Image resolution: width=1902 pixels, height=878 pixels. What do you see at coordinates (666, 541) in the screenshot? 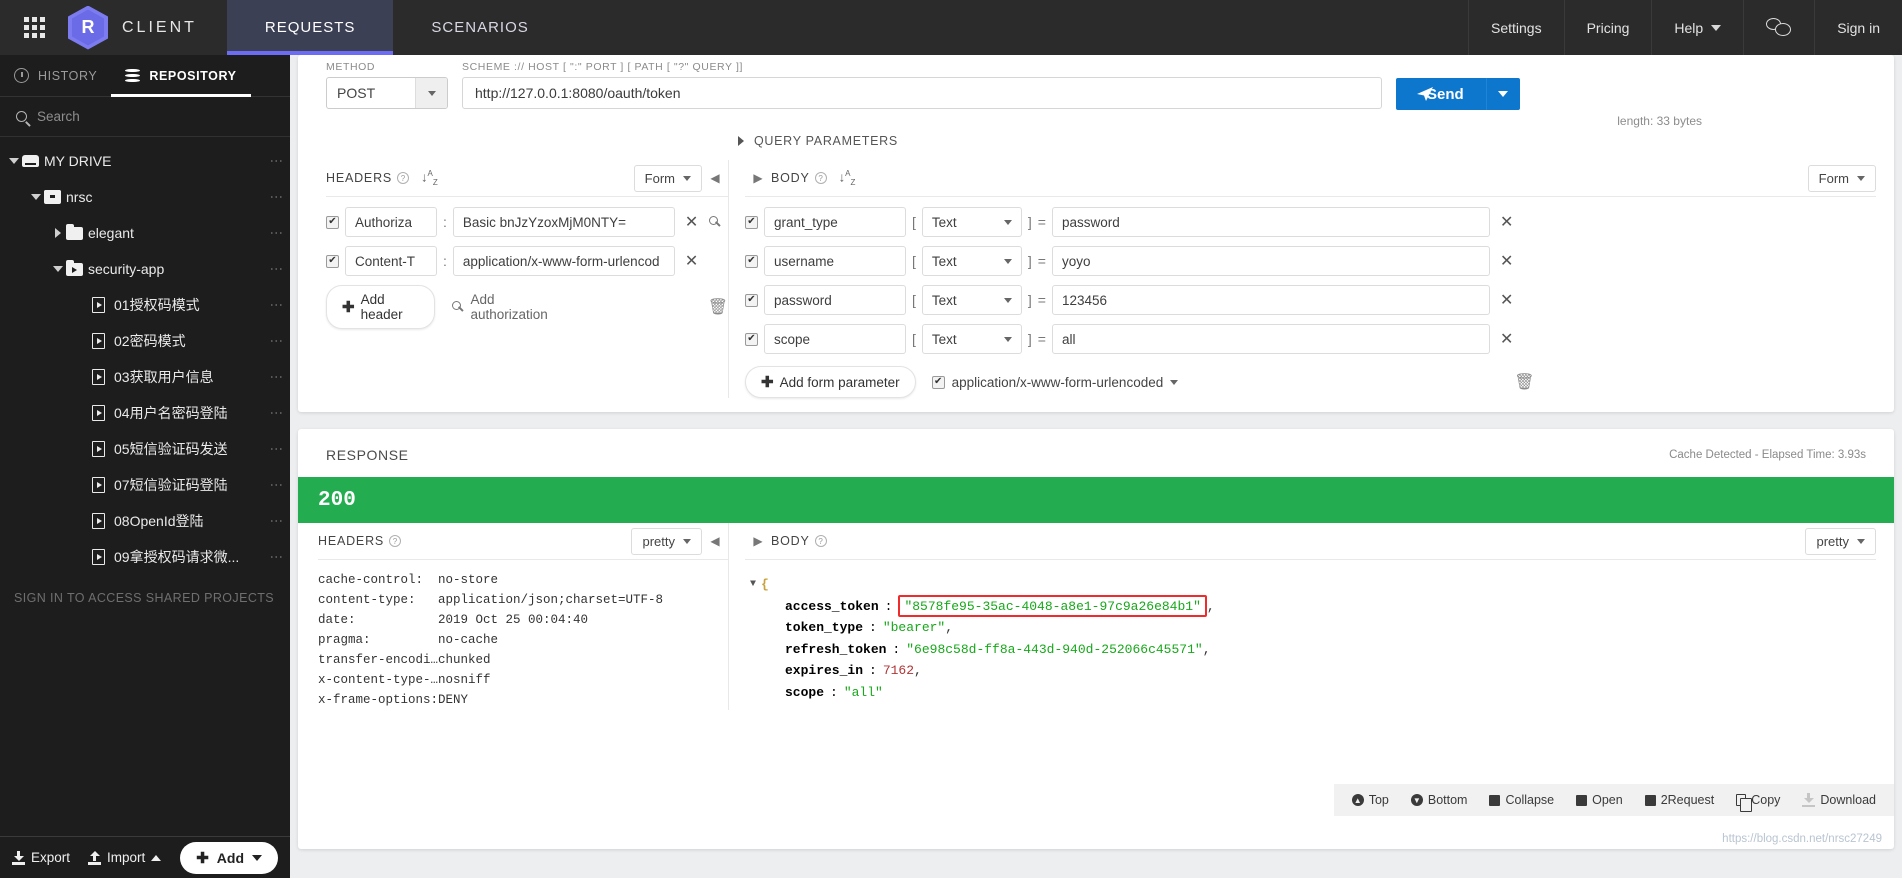
I see `response-headers-mode-select: pretty` at bounding box center [666, 541].